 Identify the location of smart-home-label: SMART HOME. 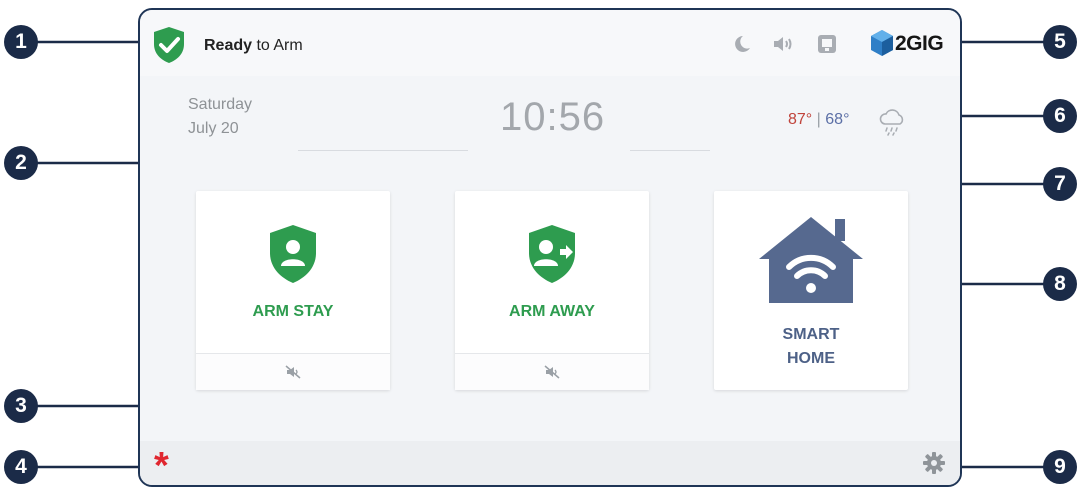
(811, 347).